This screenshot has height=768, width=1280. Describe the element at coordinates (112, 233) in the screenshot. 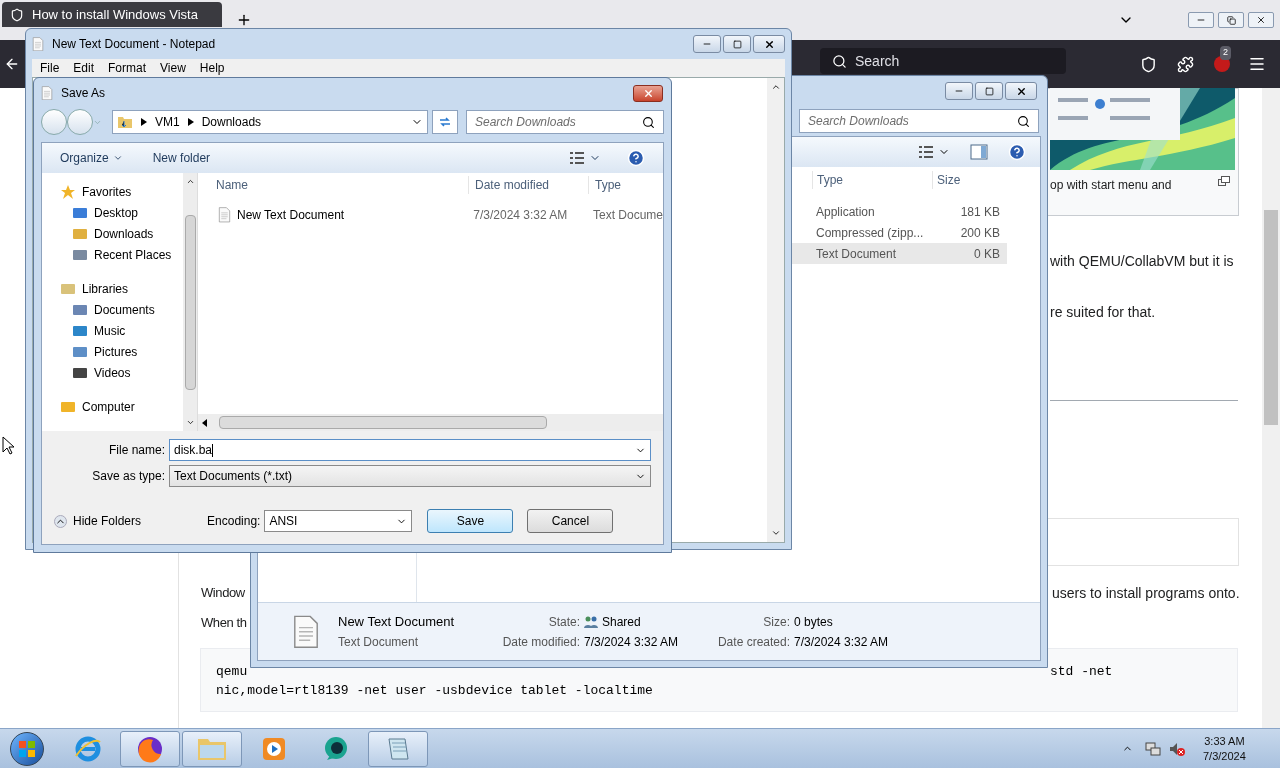

I see `nav-item: Downloads` at that location.